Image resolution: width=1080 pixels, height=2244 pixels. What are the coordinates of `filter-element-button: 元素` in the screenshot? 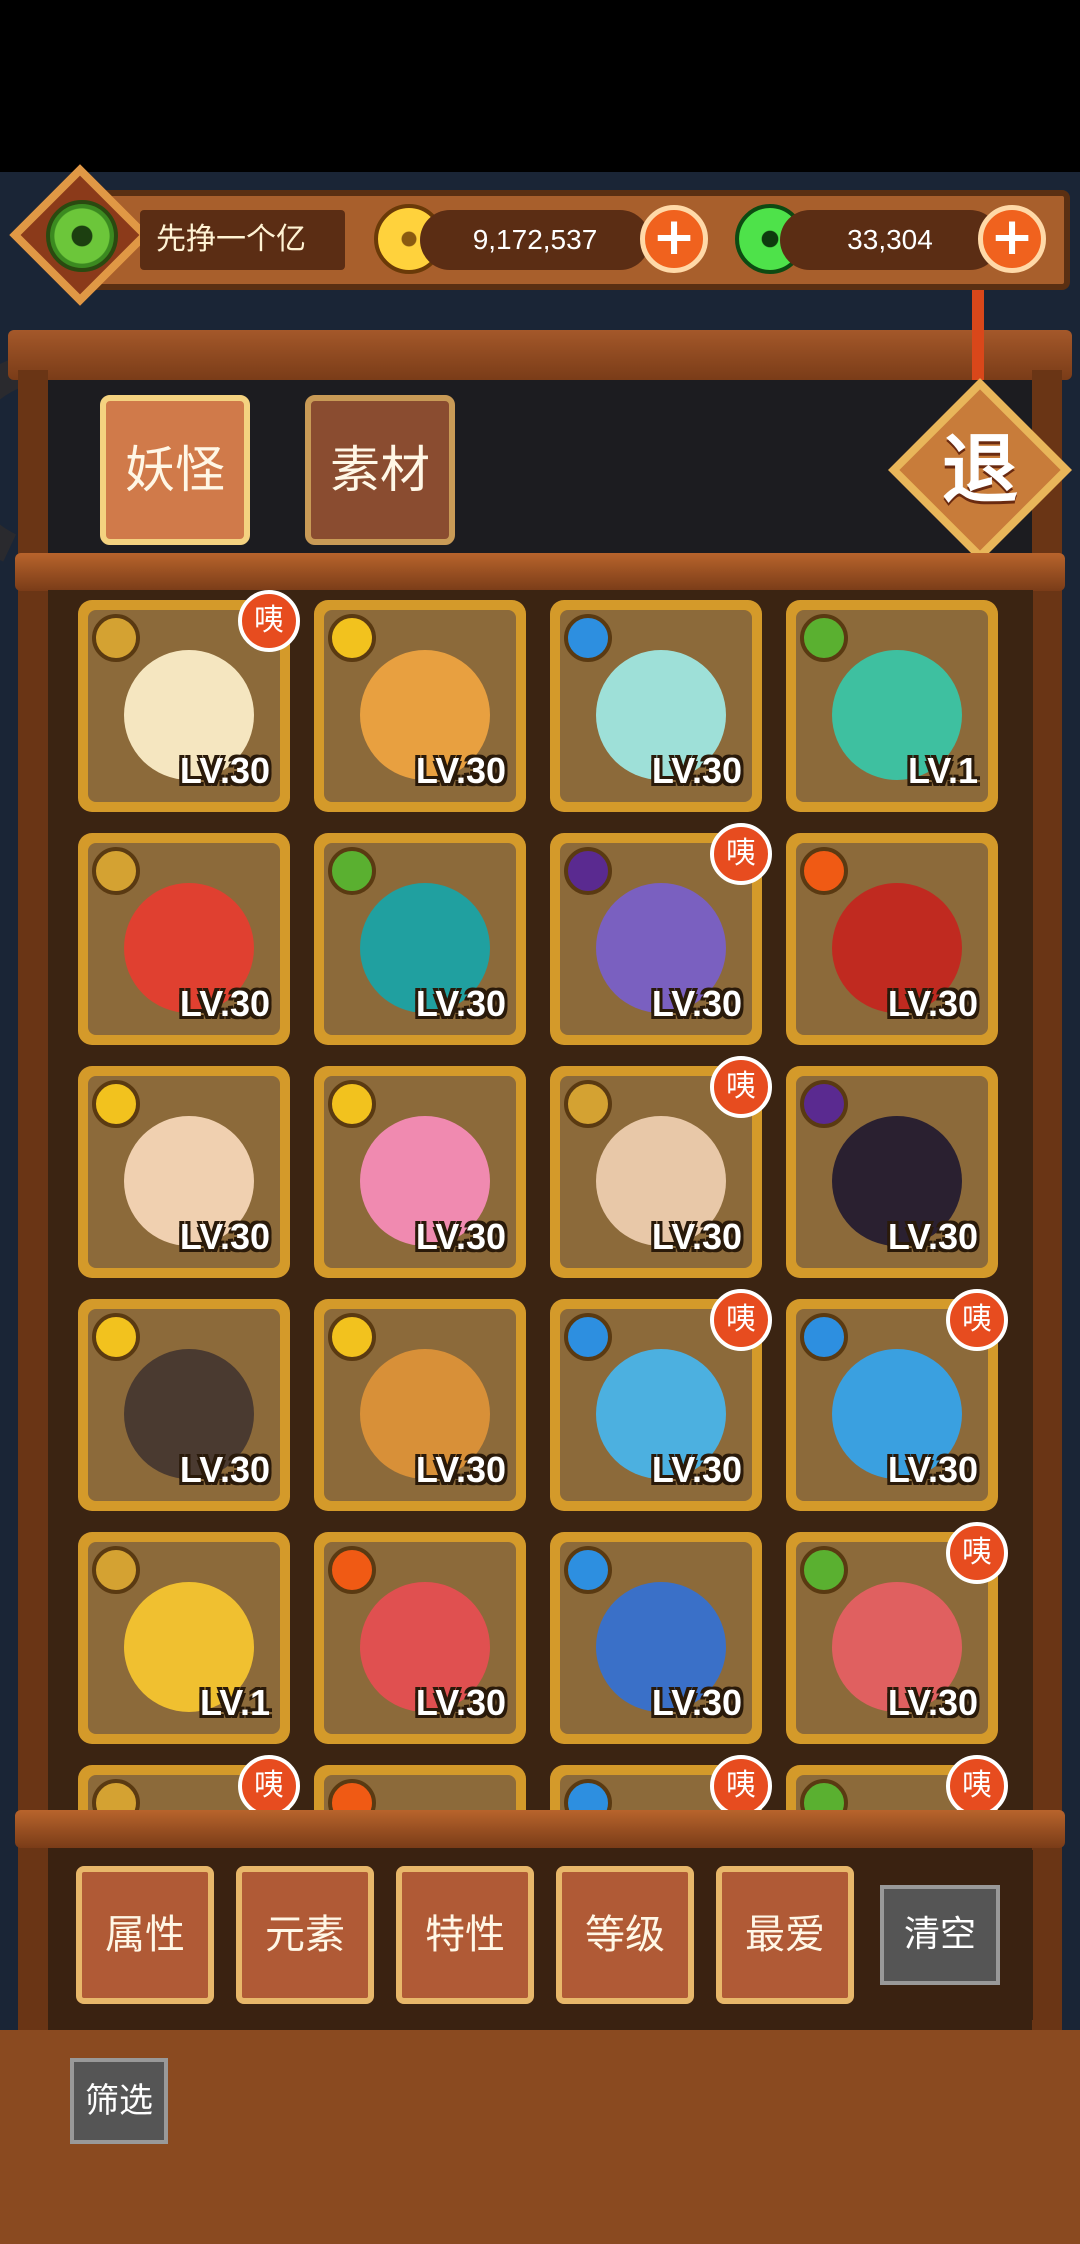 It's located at (305, 1935).